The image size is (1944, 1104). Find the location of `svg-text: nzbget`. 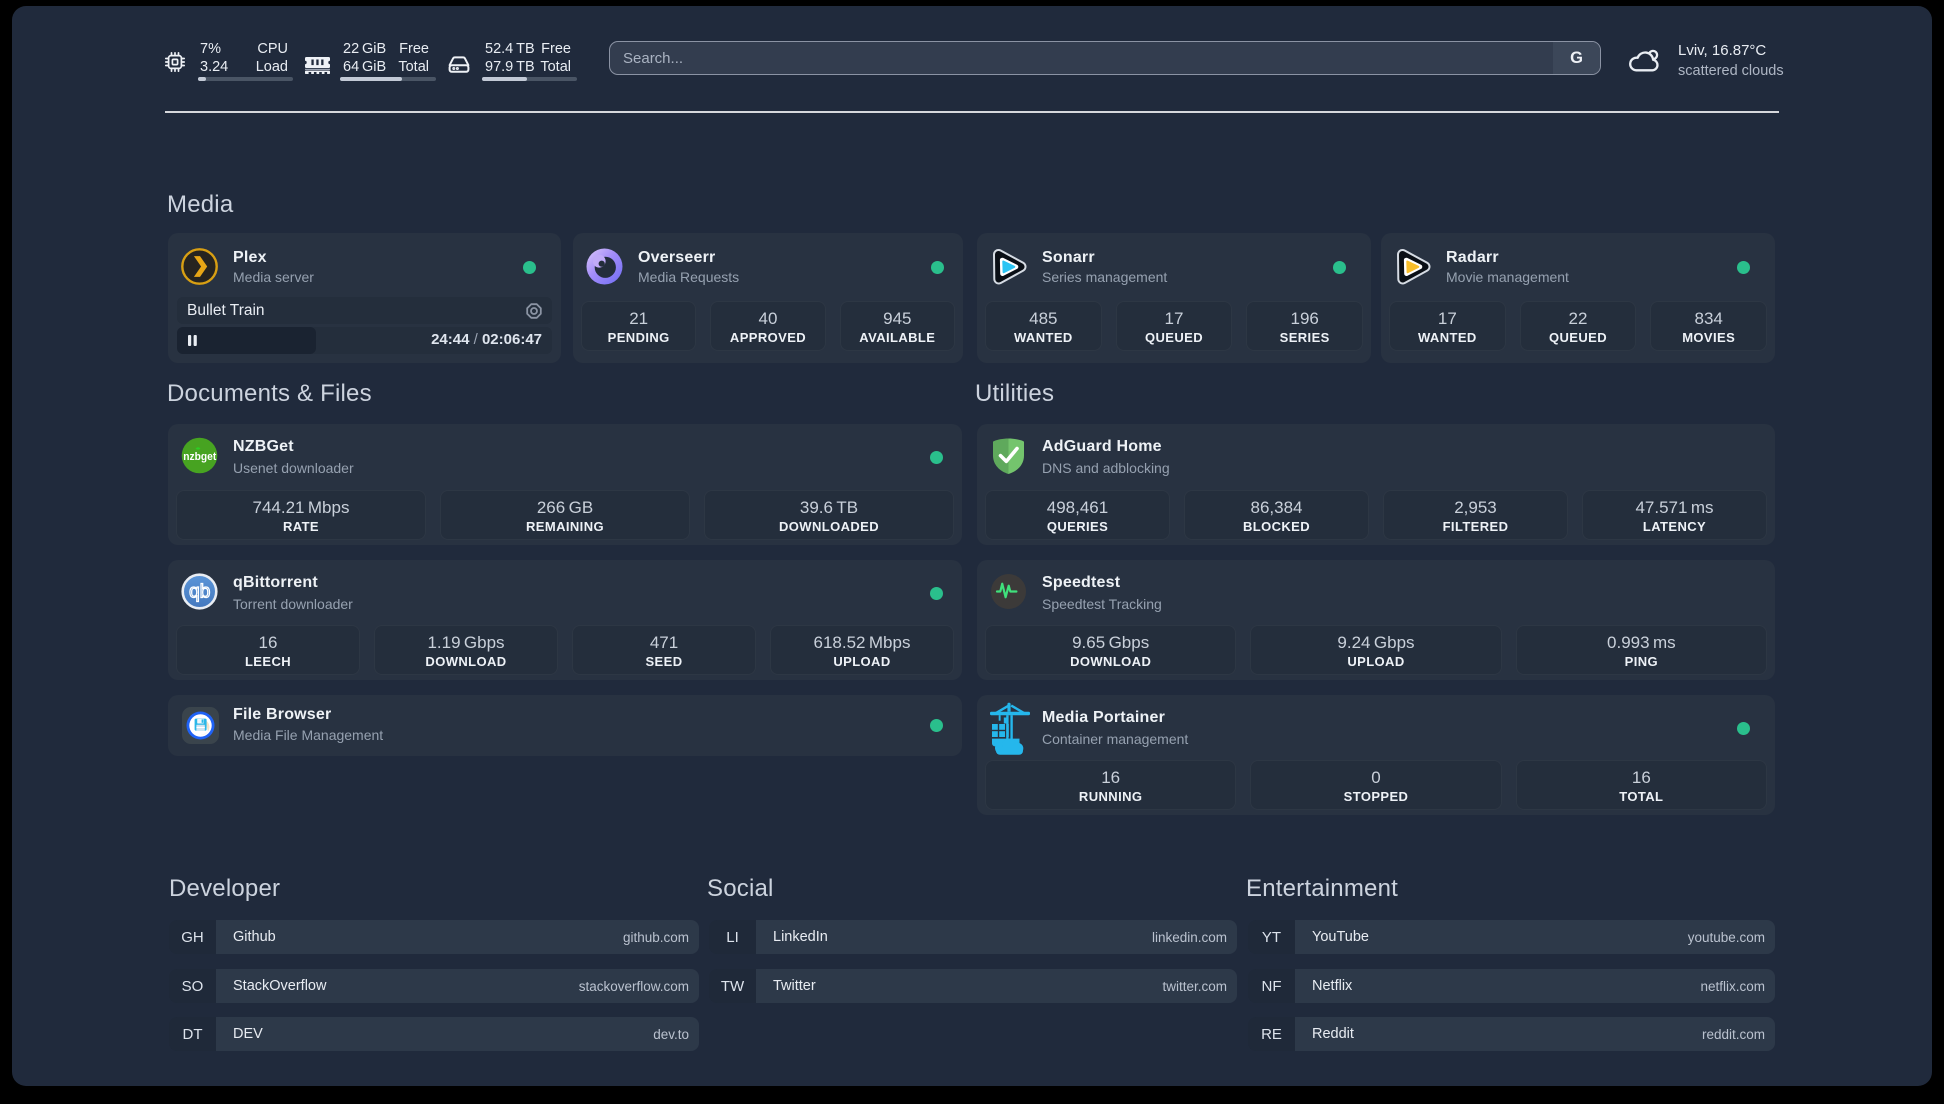

svg-text: nzbget is located at coordinates (199, 457).